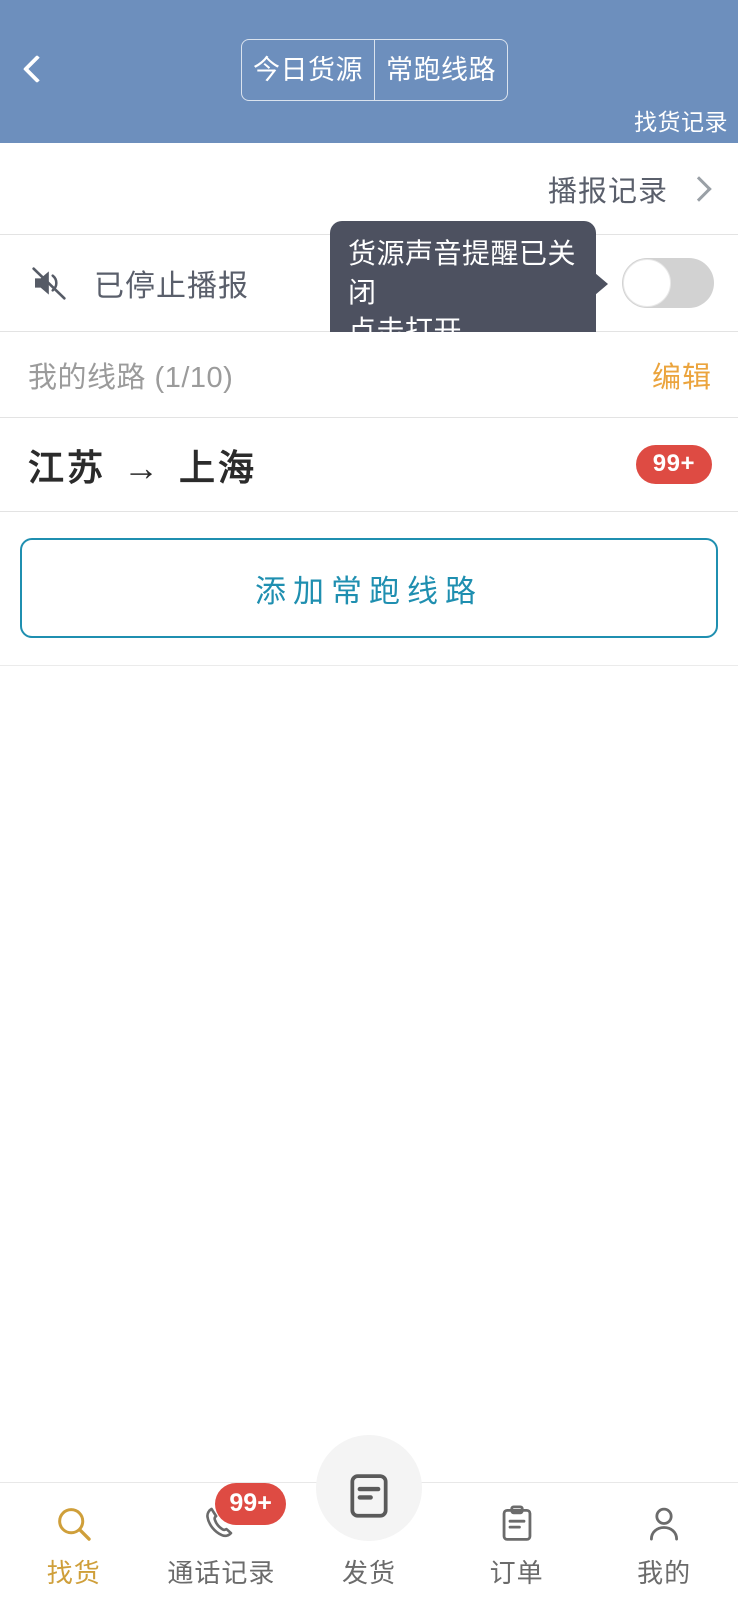 This screenshot has height=1600, width=738. Describe the element at coordinates (462, 273) in the screenshot. I see `tooltip-line-1: 货源声音提醒已关闭` at that location.